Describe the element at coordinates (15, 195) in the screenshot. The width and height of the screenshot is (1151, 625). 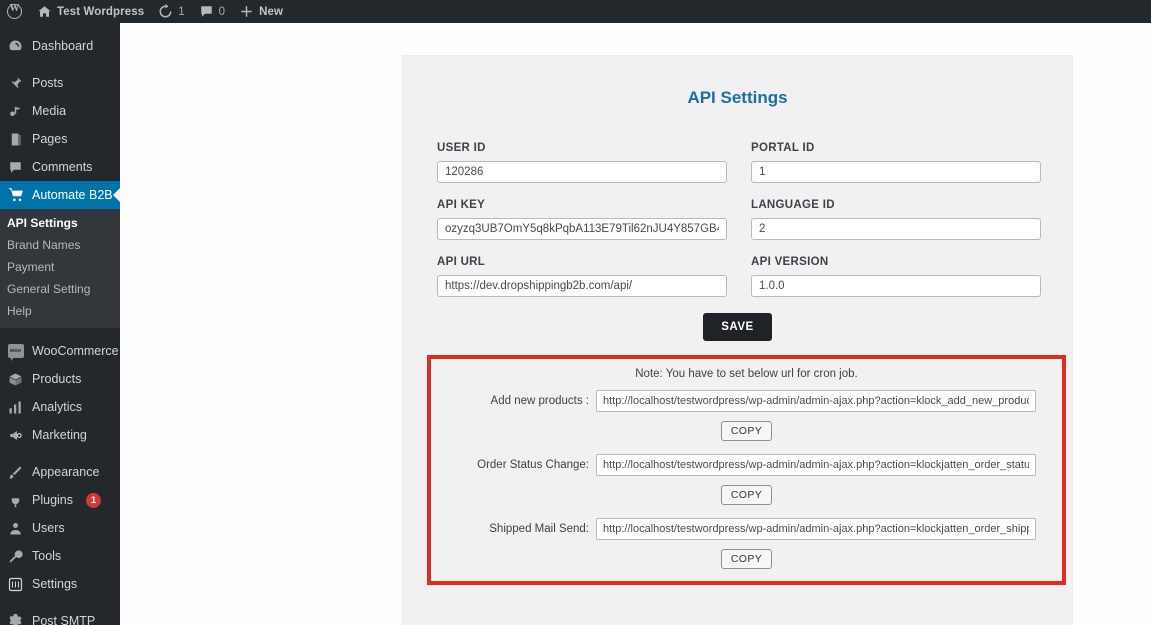
I see `cart-icon` at that location.